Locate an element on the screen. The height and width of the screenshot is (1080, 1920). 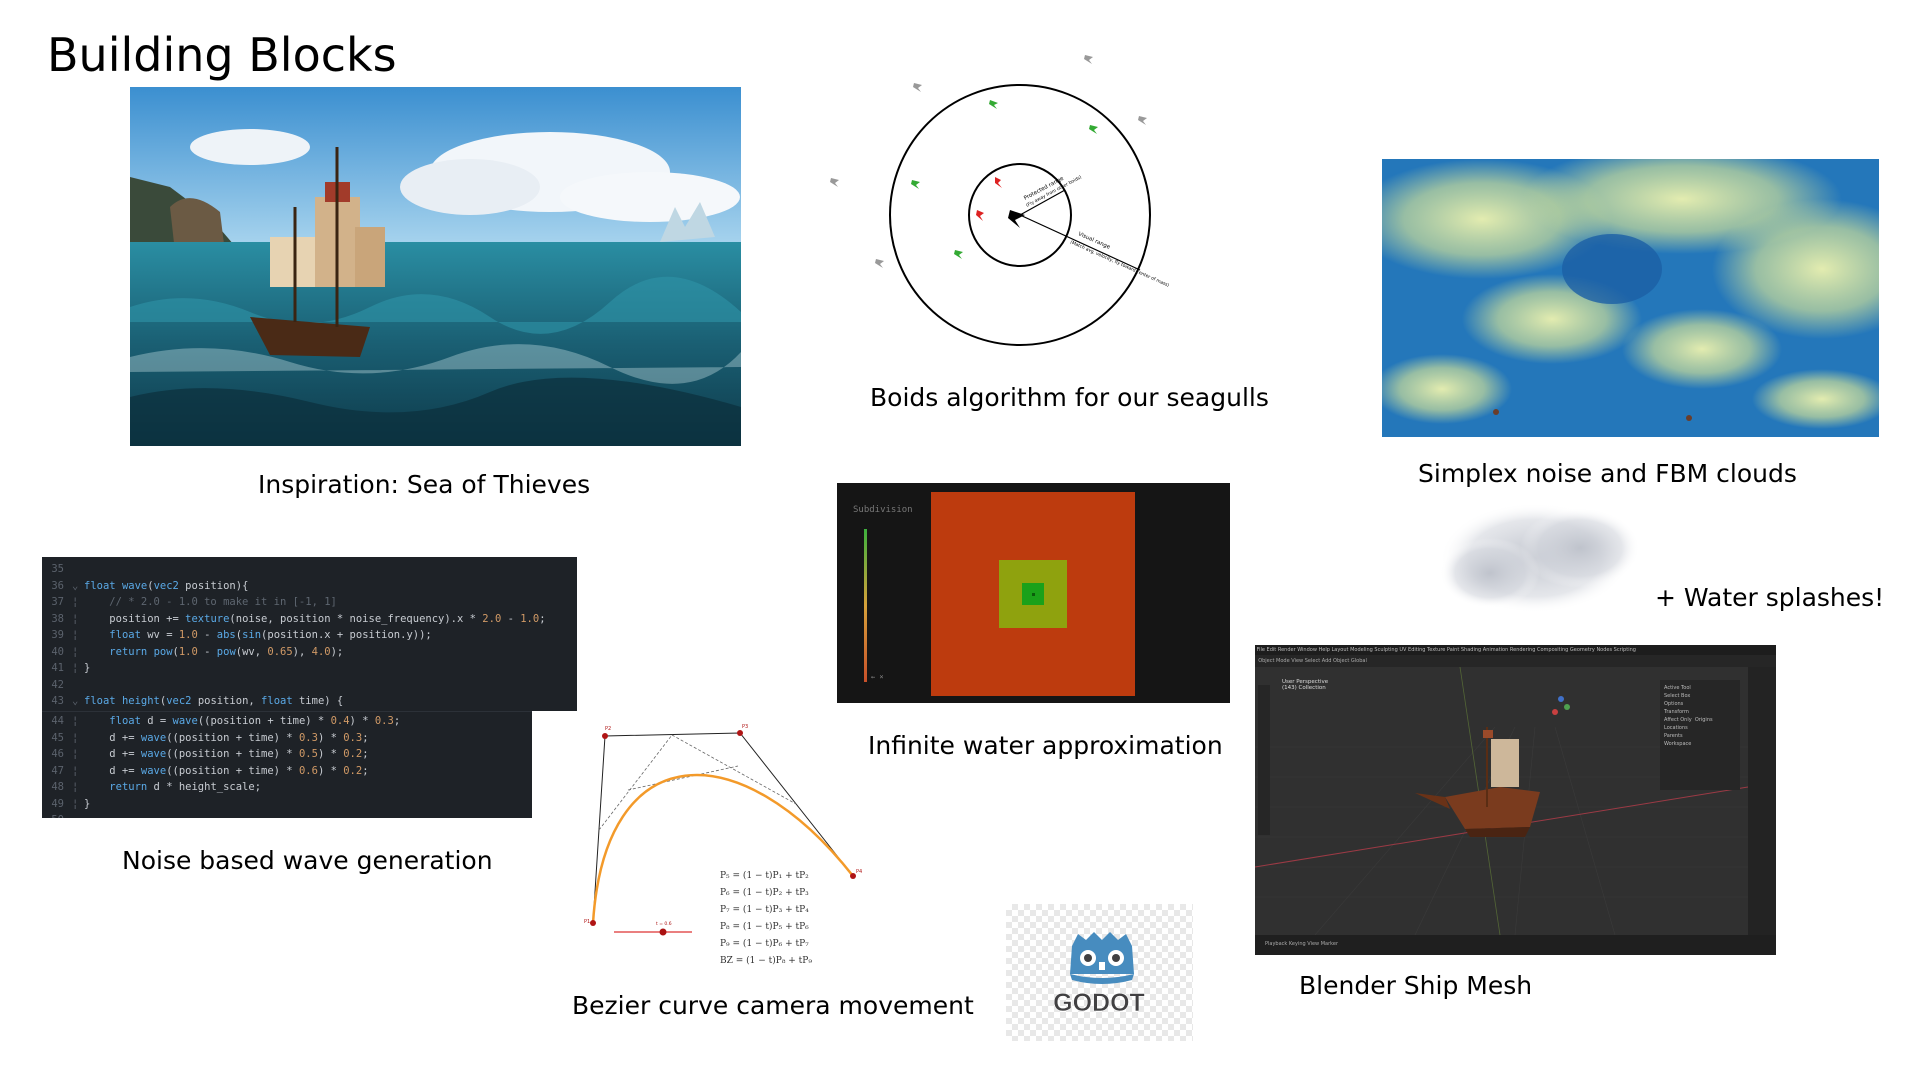
code-line: 50 is located at coordinates (287, 815).